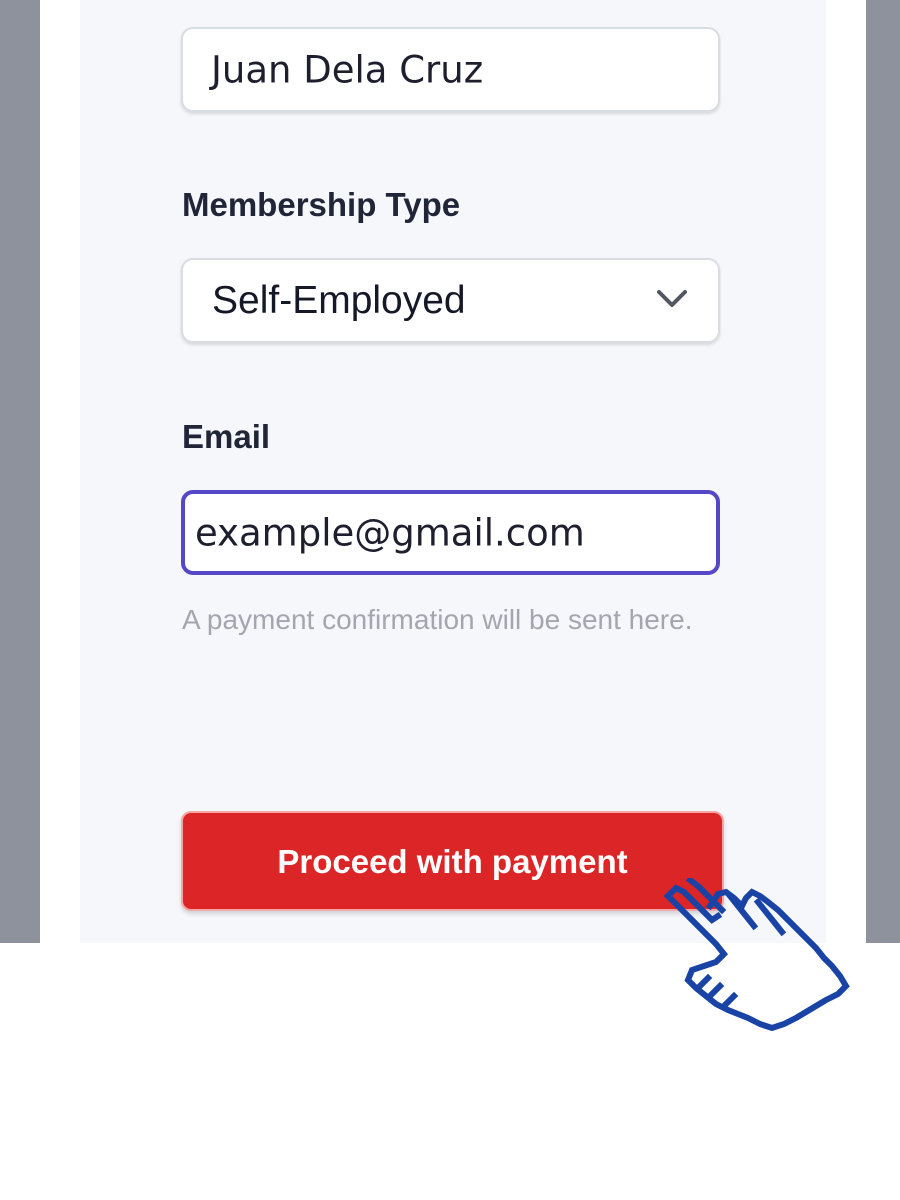  What do you see at coordinates (756, 955) in the screenshot?
I see `pointing-hand-icon` at bounding box center [756, 955].